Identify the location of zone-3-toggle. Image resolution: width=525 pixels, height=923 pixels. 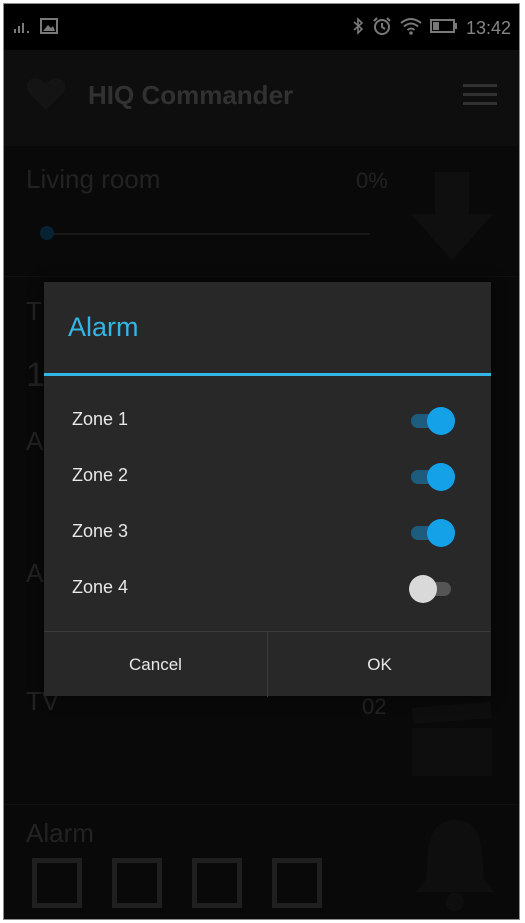
(434, 533).